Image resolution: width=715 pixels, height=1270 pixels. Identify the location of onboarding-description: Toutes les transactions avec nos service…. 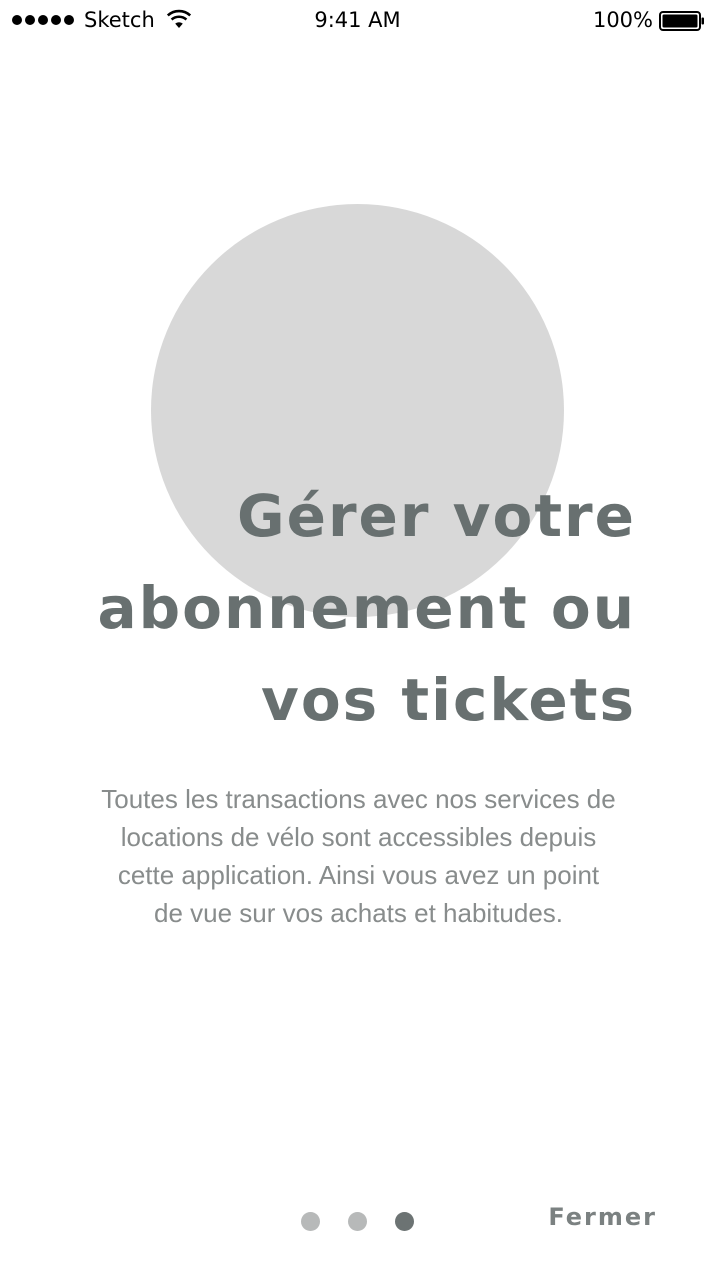
(358, 856).